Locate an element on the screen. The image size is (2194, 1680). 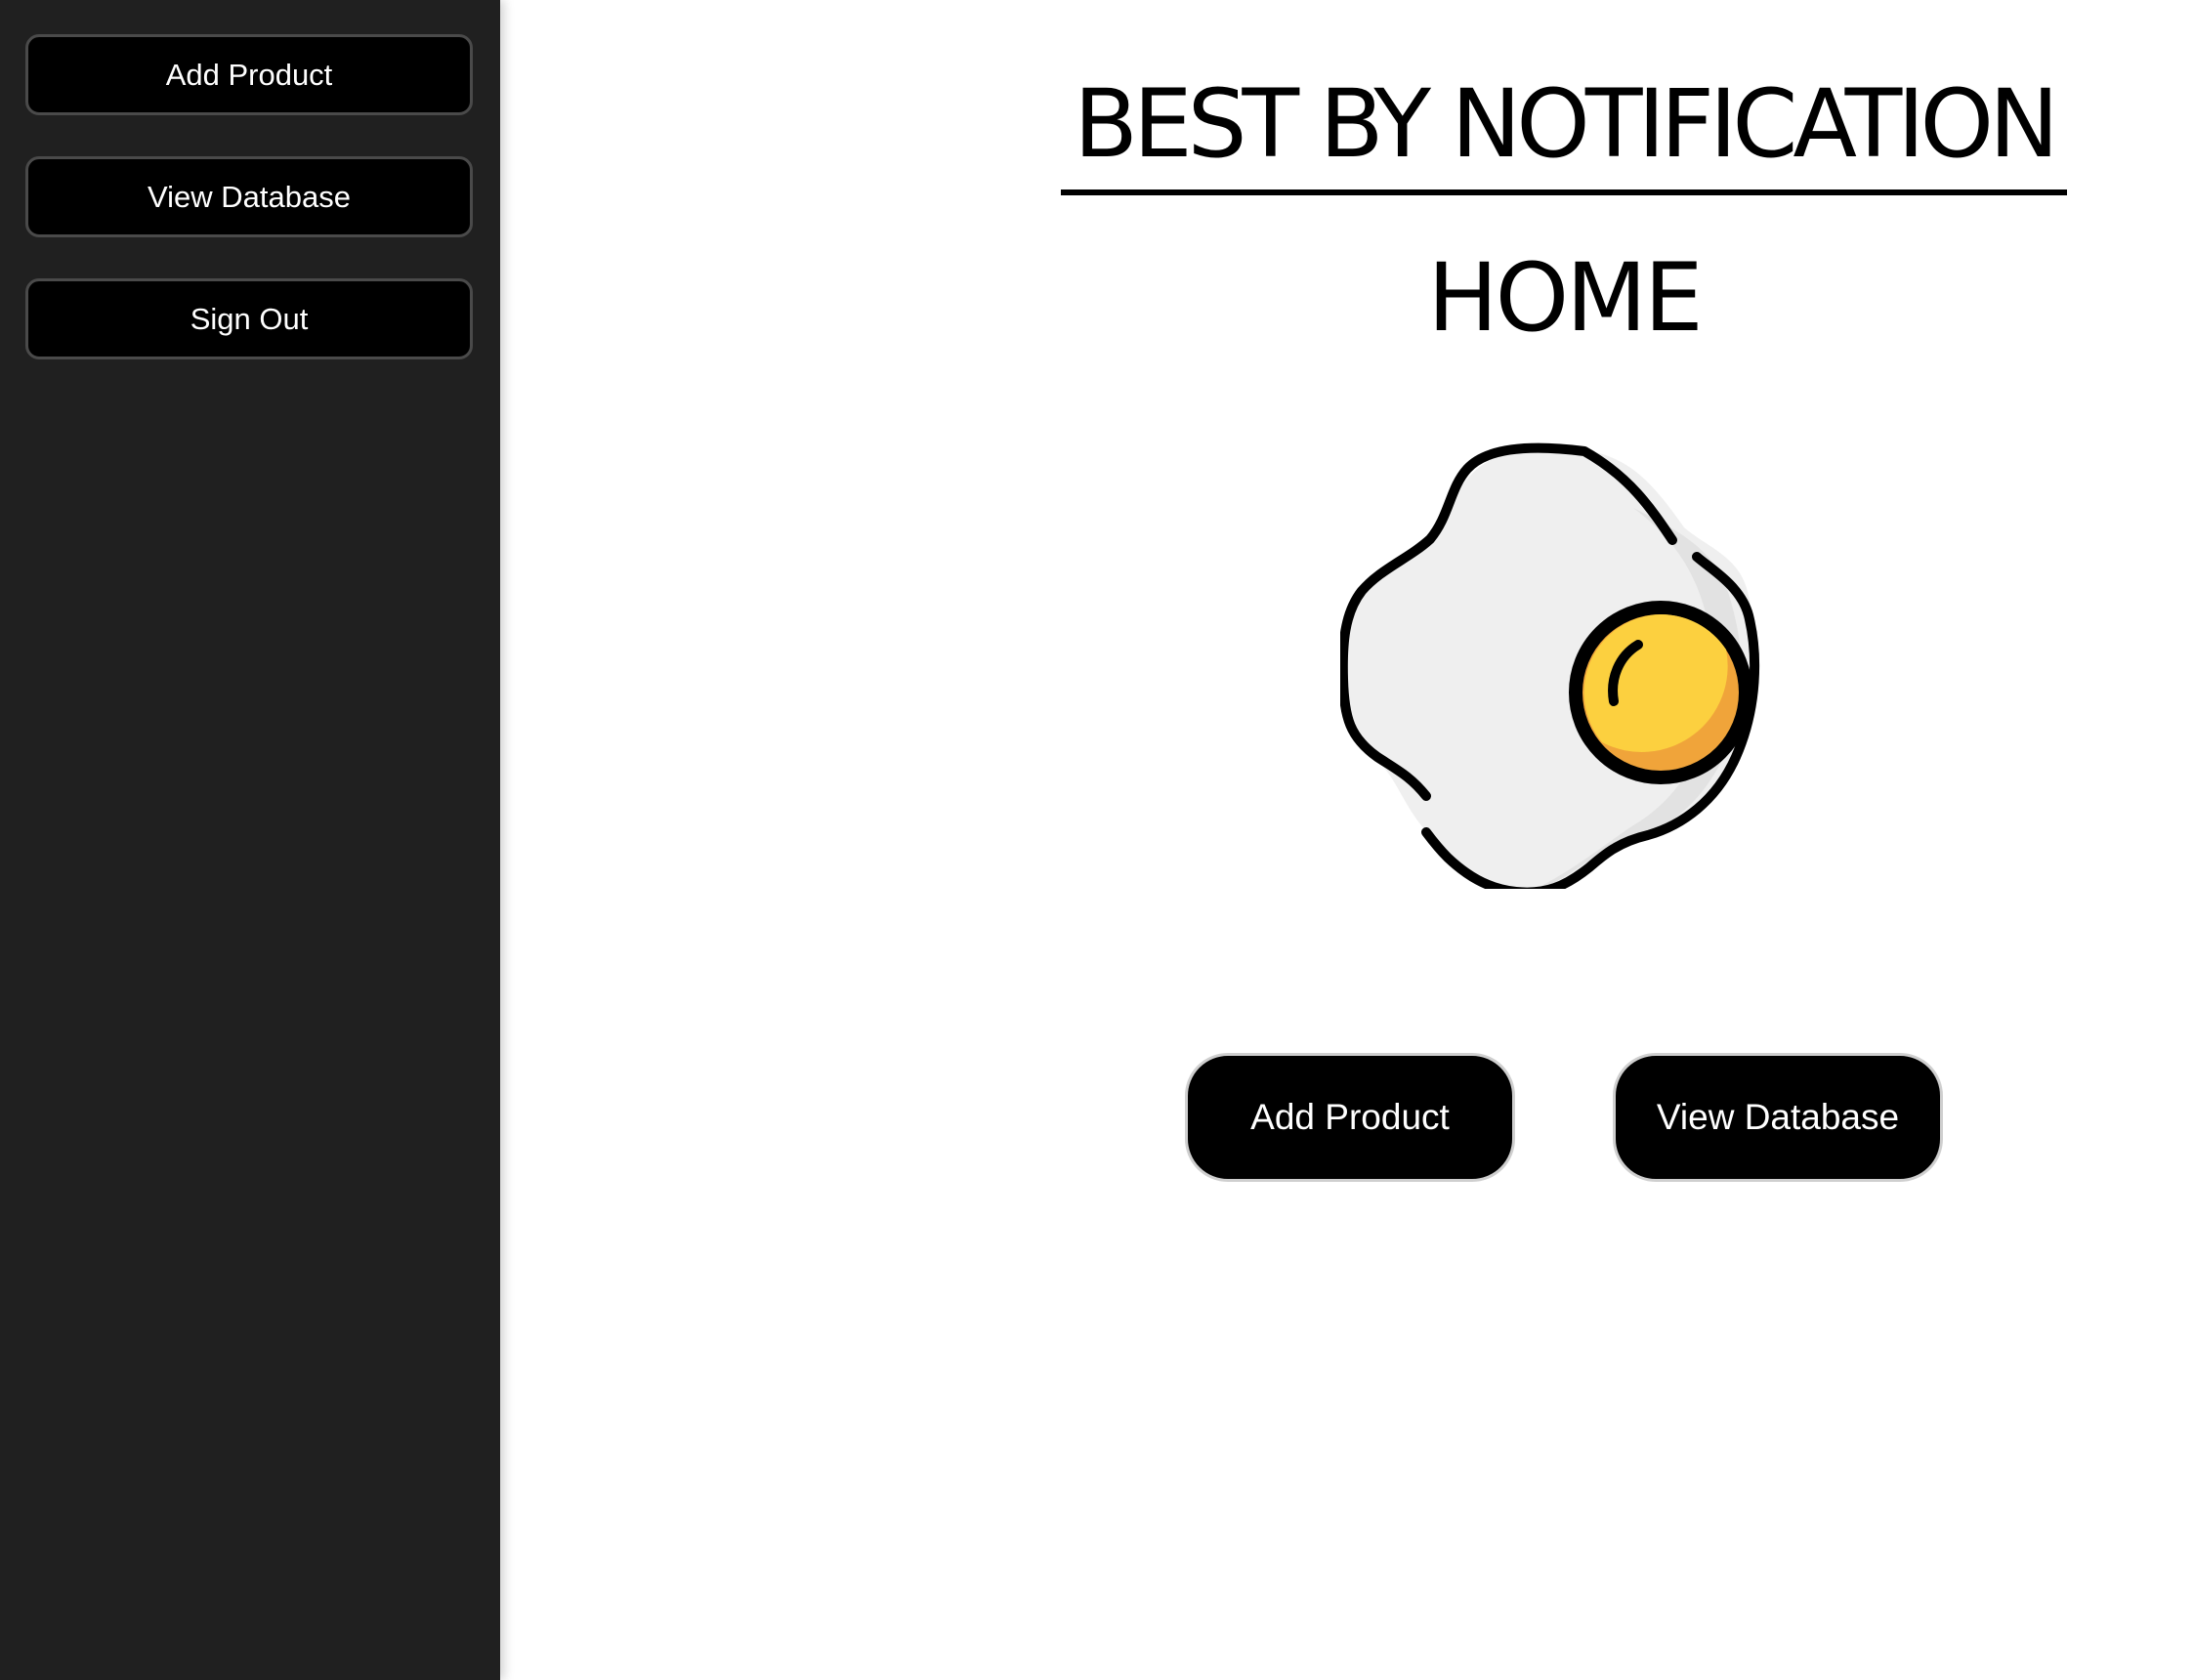
title-container: BEST BY NOTIFICATION is located at coordinates (1564, 124).